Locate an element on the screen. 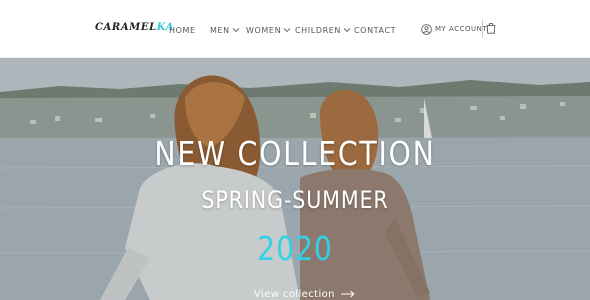 Image resolution: width=590 pixels, height=300 pixels. hero-subtitle: SPRING-SUMMER is located at coordinates (295, 200).